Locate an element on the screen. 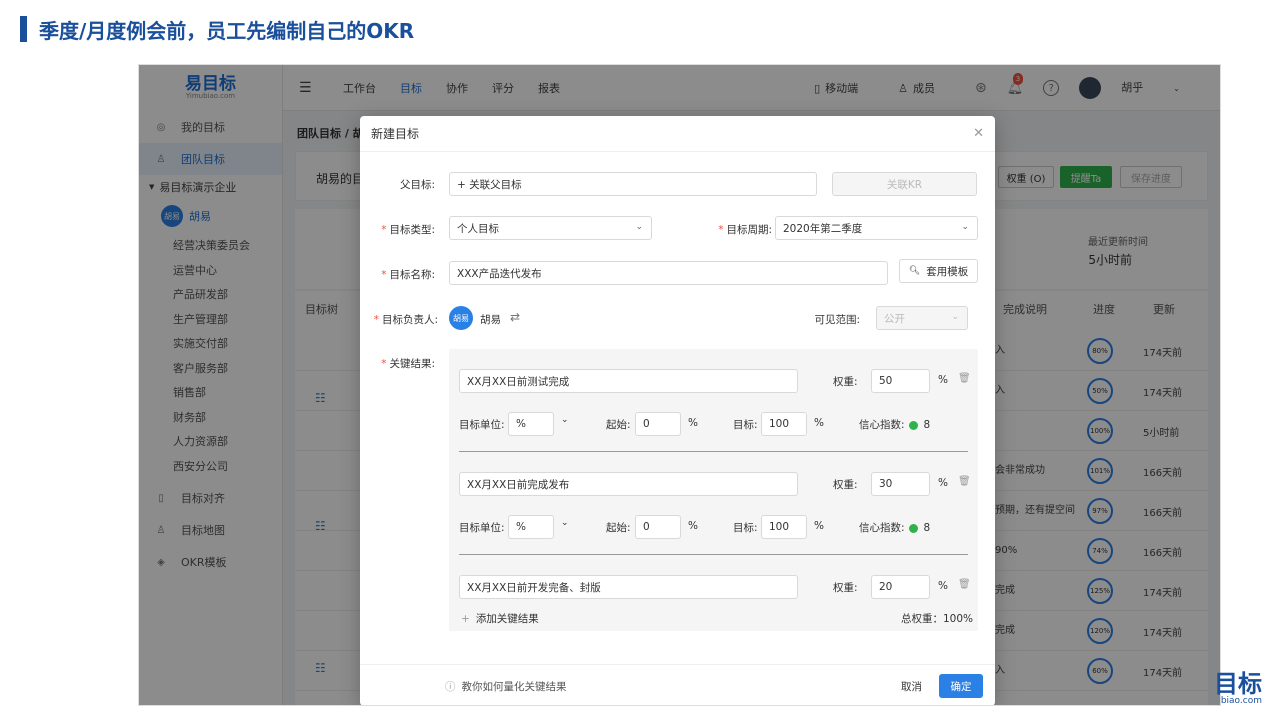 This screenshot has height=720, width=1280. input-value: XX月XX日前完成发布 is located at coordinates (518, 484).